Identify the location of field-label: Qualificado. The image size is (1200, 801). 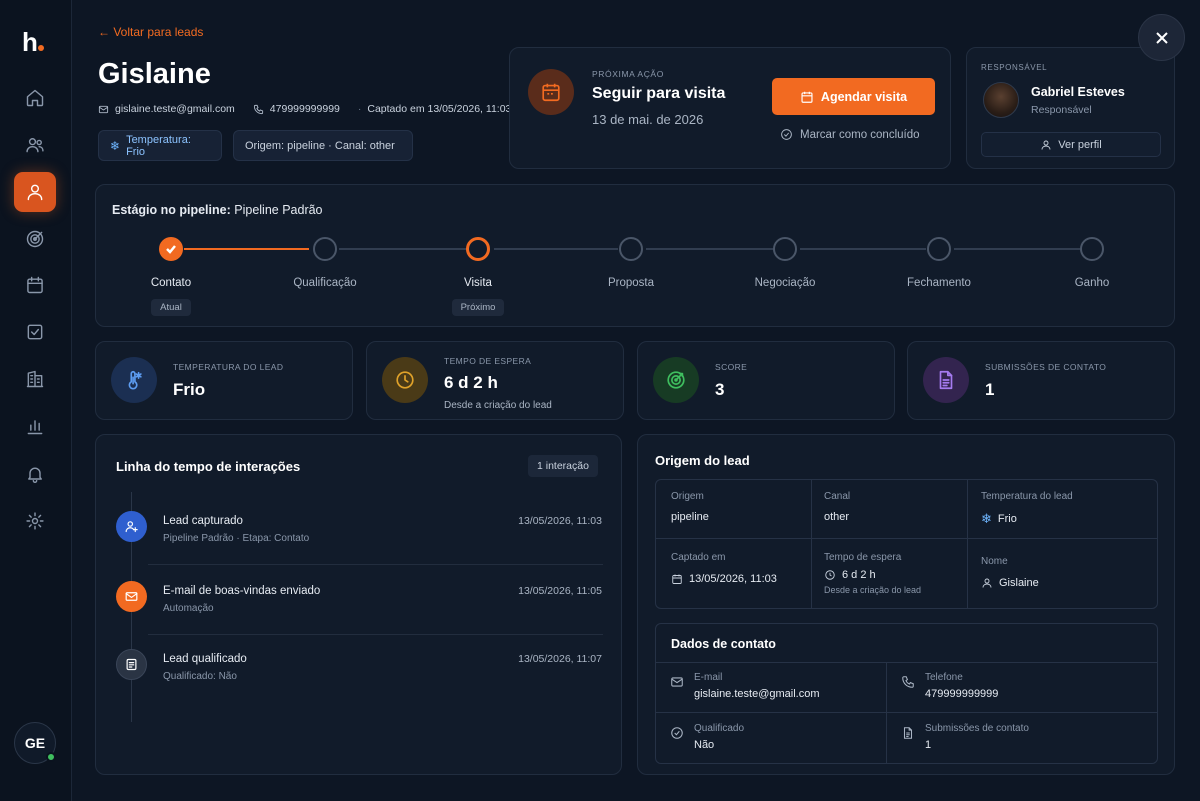
(719, 728).